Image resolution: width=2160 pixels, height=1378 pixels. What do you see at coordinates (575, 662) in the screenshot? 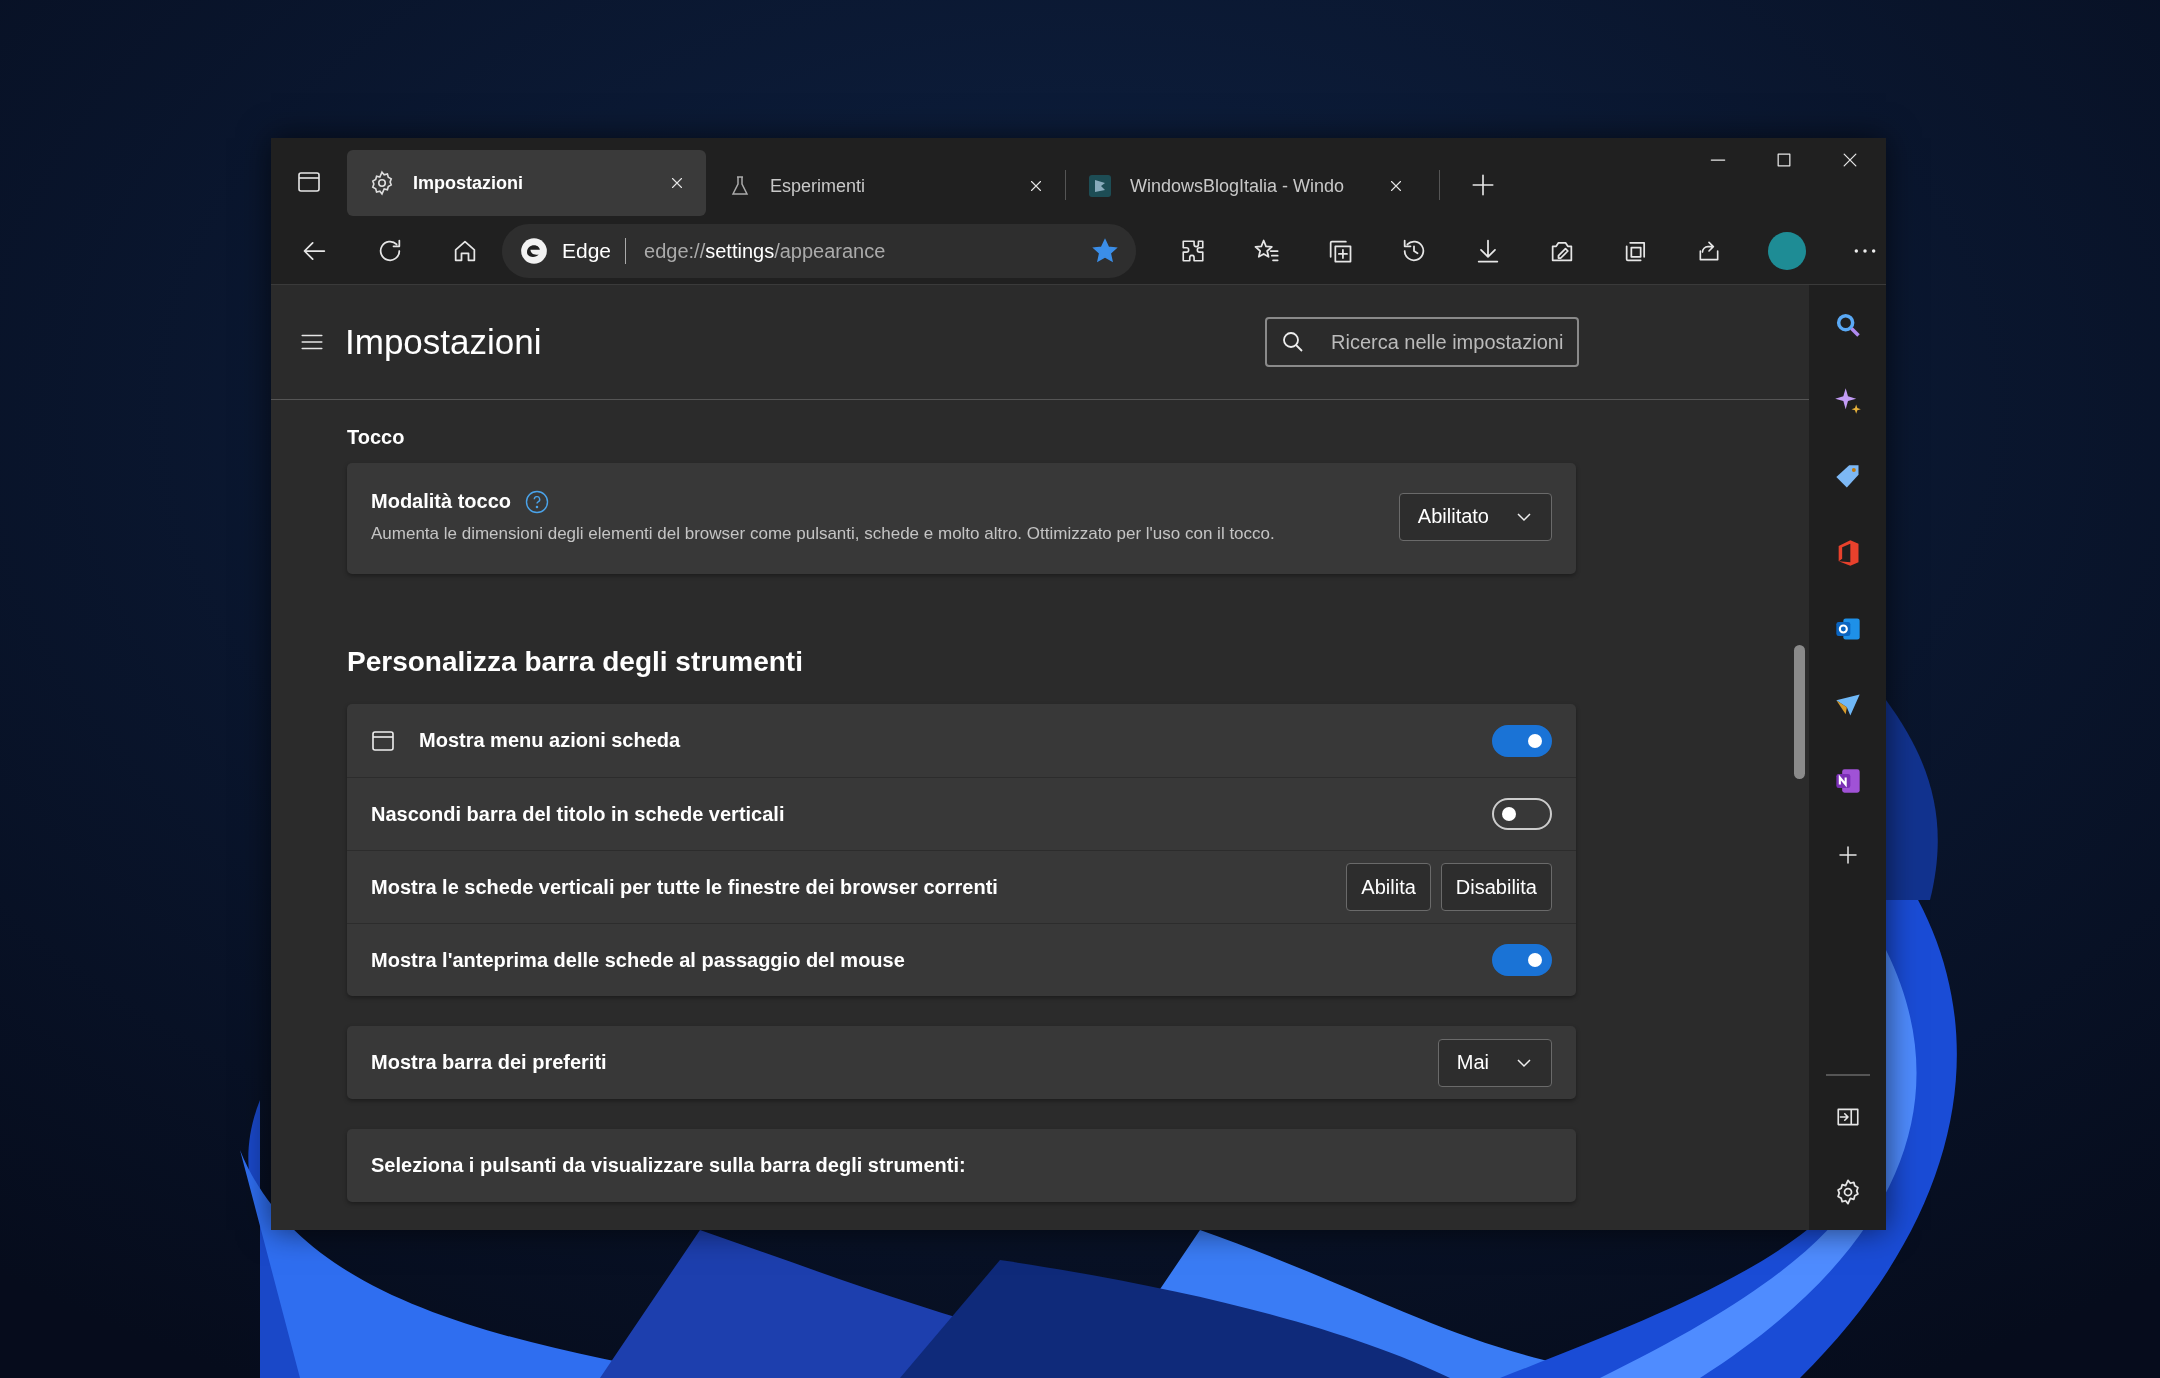
I see `section-heading: Personalizza barra degli strumenti` at bounding box center [575, 662].